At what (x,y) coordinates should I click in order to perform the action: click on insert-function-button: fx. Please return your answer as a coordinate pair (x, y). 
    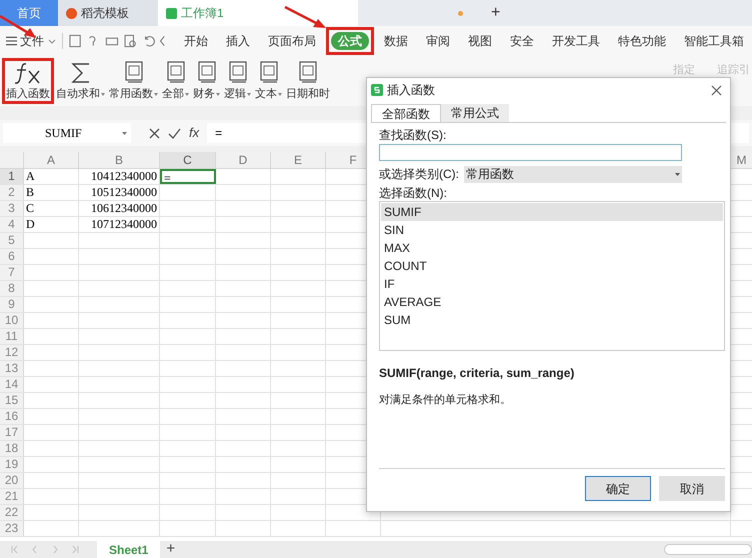
    Looking at the image, I should click on (194, 133).